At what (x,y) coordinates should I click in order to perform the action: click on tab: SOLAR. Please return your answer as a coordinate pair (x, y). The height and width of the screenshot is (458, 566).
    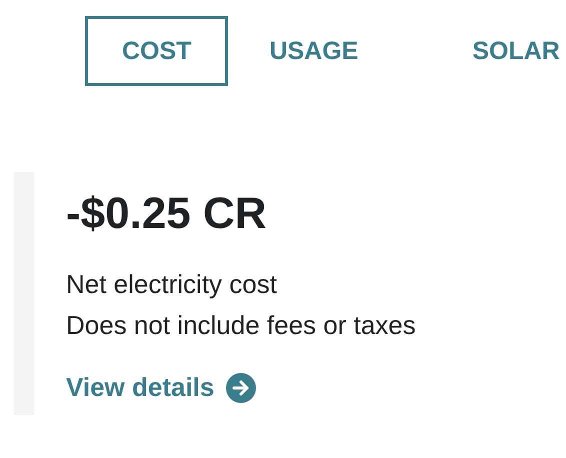
    Looking at the image, I should click on (500, 51).